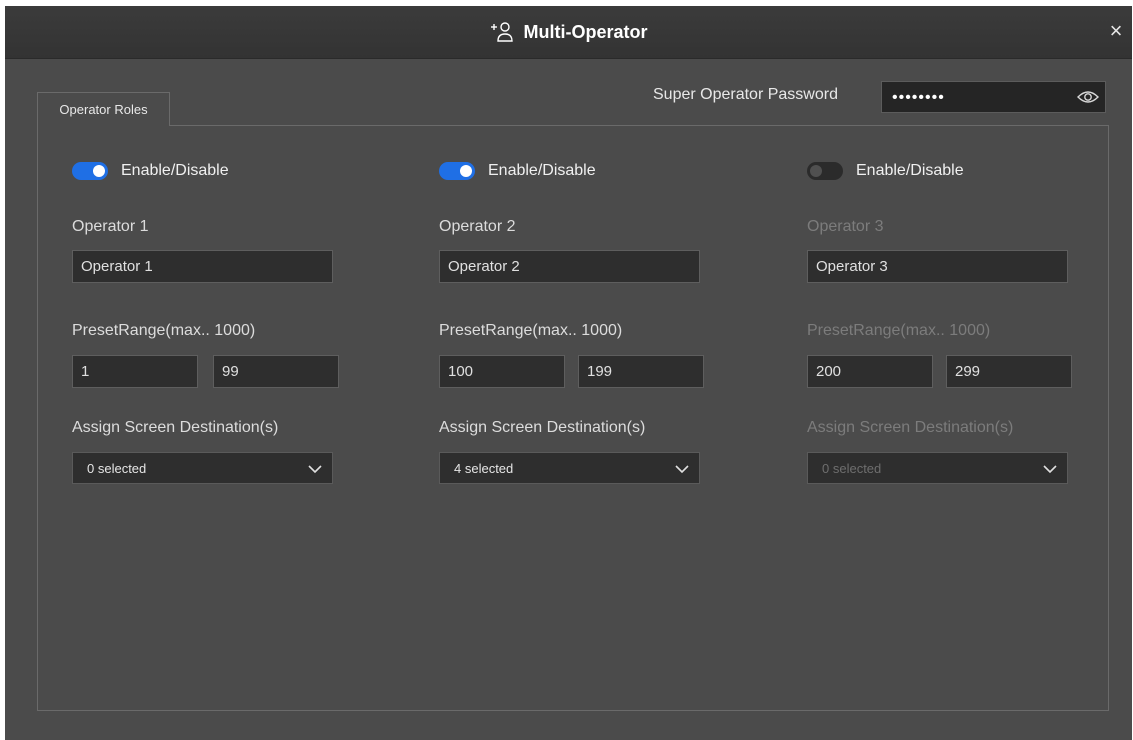 The image size is (1133, 740). Describe the element at coordinates (745, 94) in the screenshot. I see `super-operator-password-label: Super Operator Password` at that location.